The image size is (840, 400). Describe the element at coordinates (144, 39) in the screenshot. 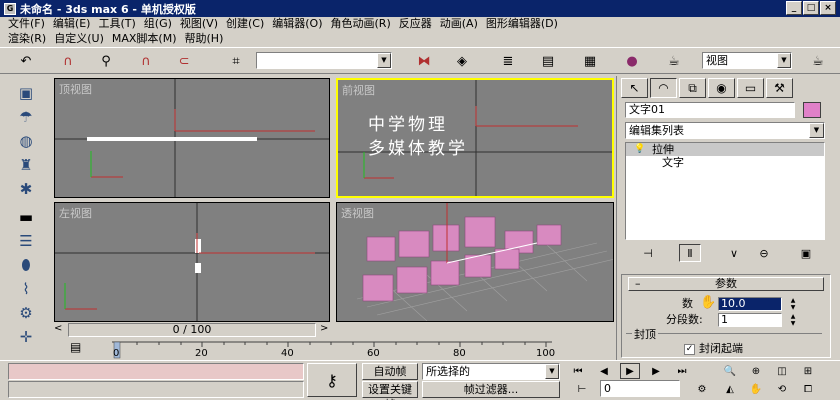

I see `menu-maxscript: MAX脚本(M)` at that location.